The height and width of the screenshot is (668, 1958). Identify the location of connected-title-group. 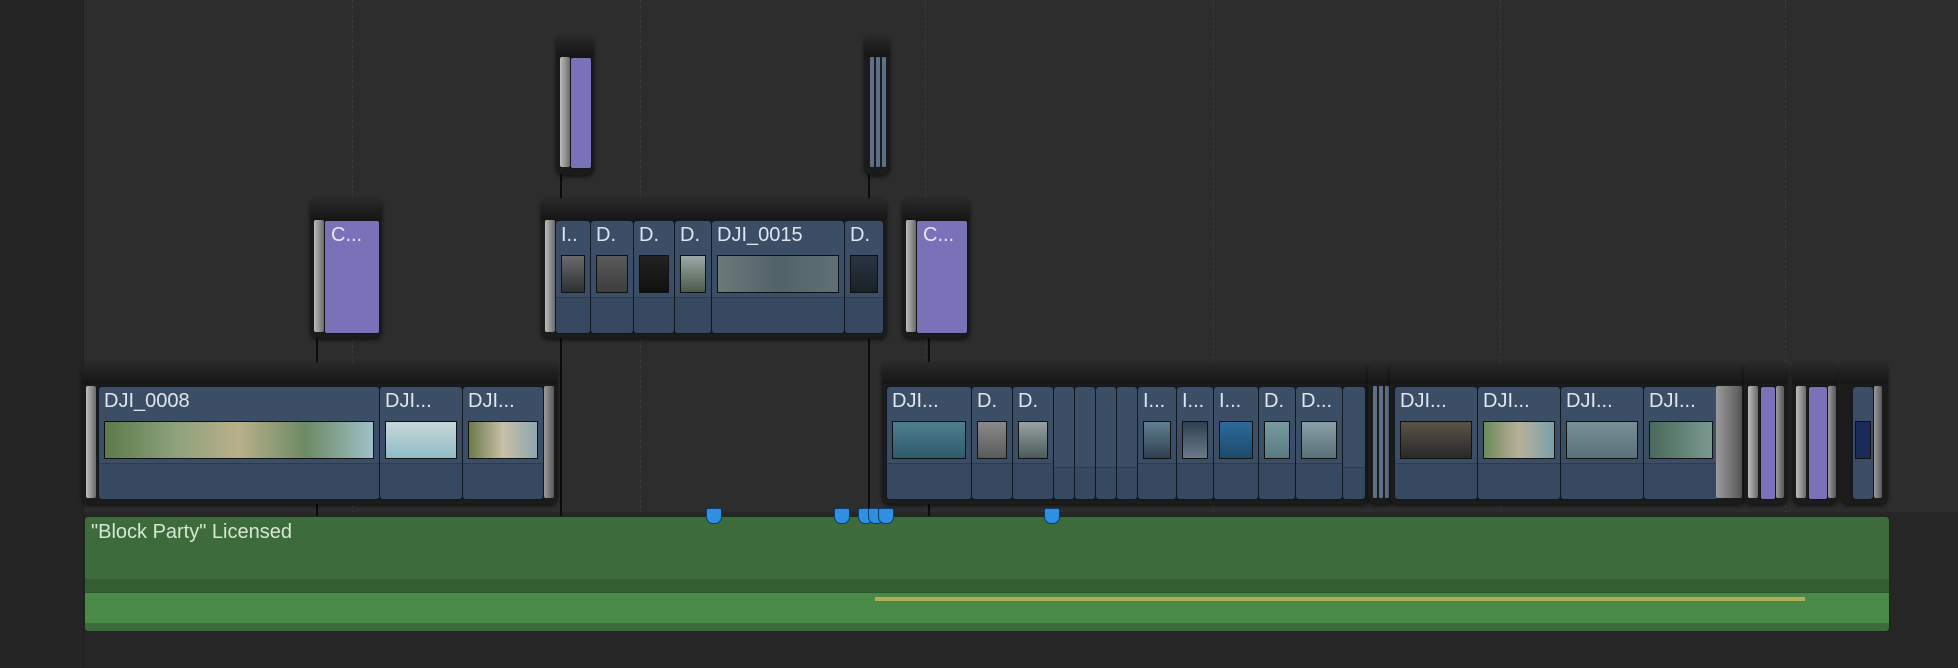
(575, 105).